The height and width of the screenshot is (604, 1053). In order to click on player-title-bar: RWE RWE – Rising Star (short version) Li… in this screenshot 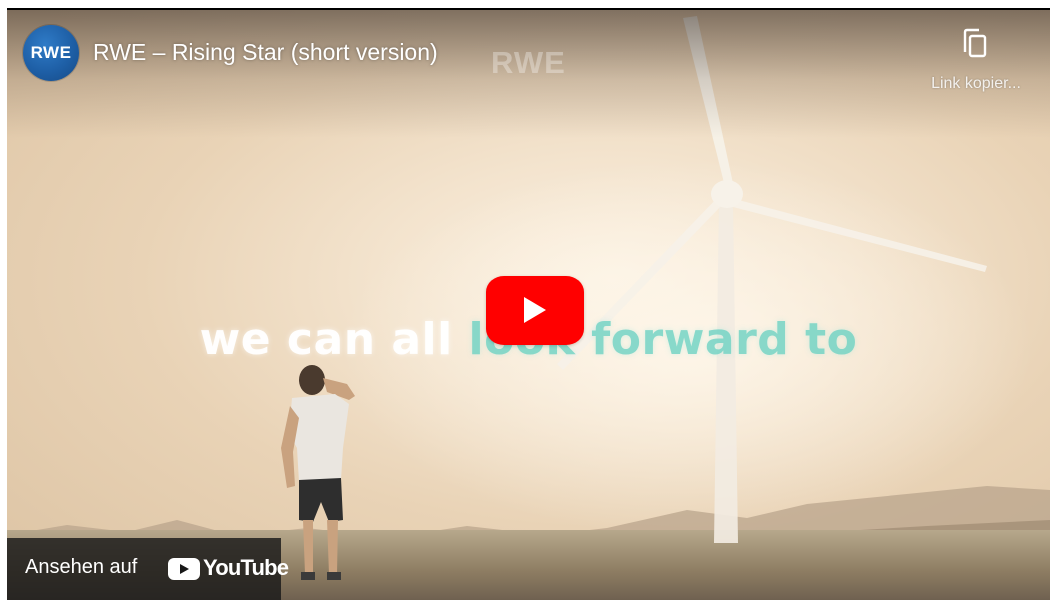, I will do `click(528, 53)`.